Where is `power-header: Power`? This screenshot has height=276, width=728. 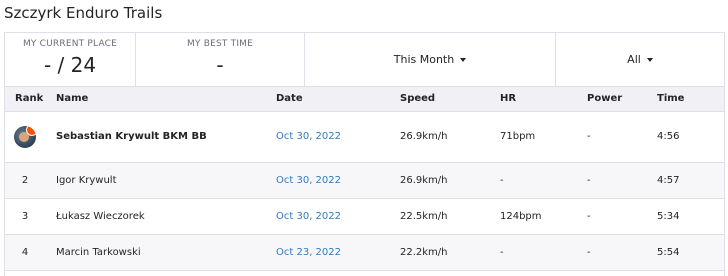 power-header: Power is located at coordinates (622, 99).